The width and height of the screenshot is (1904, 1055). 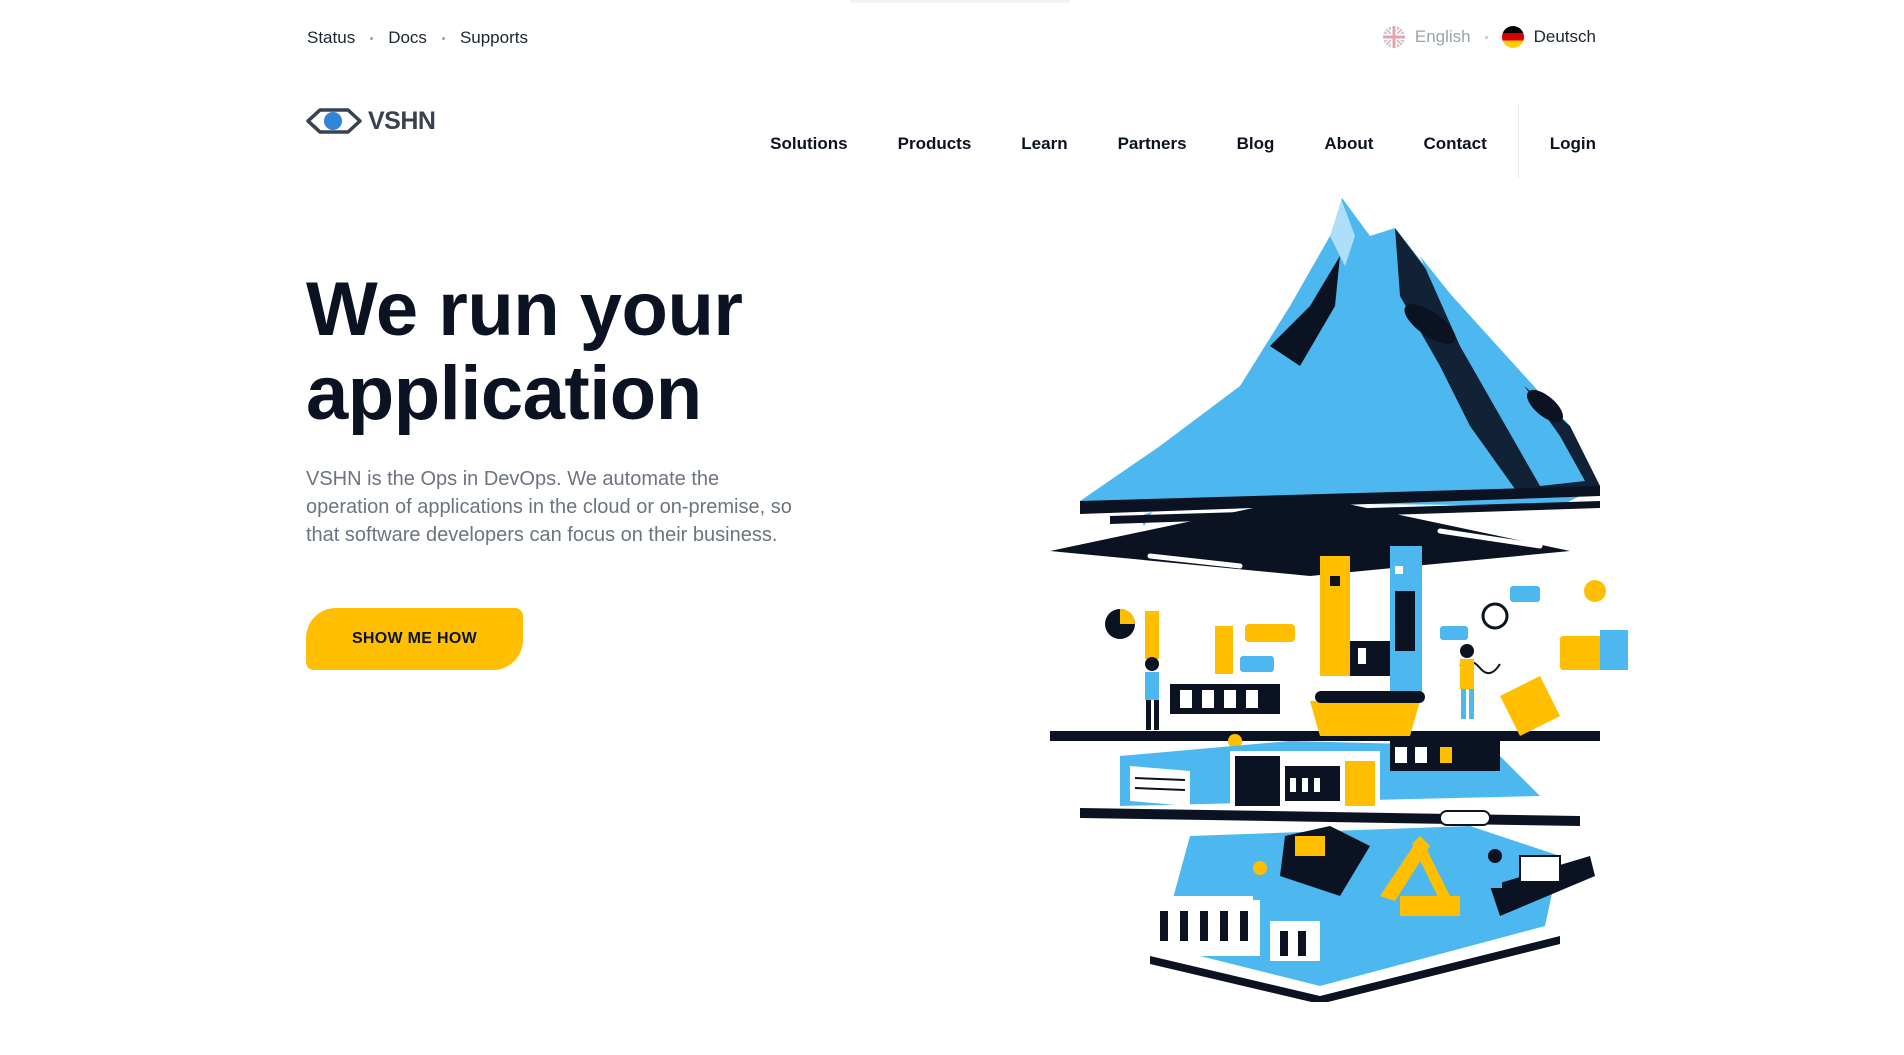 I want to click on status-link: Status, so click(x=331, y=38).